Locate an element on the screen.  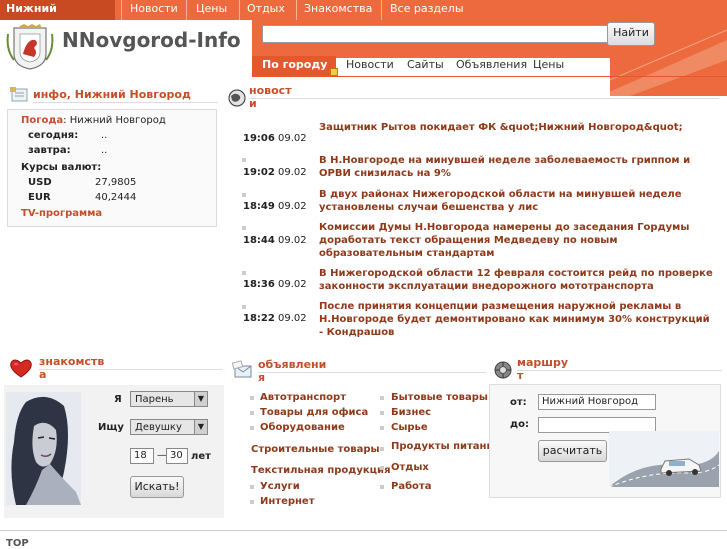
tab-news: Новости is located at coordinates (370, 66).